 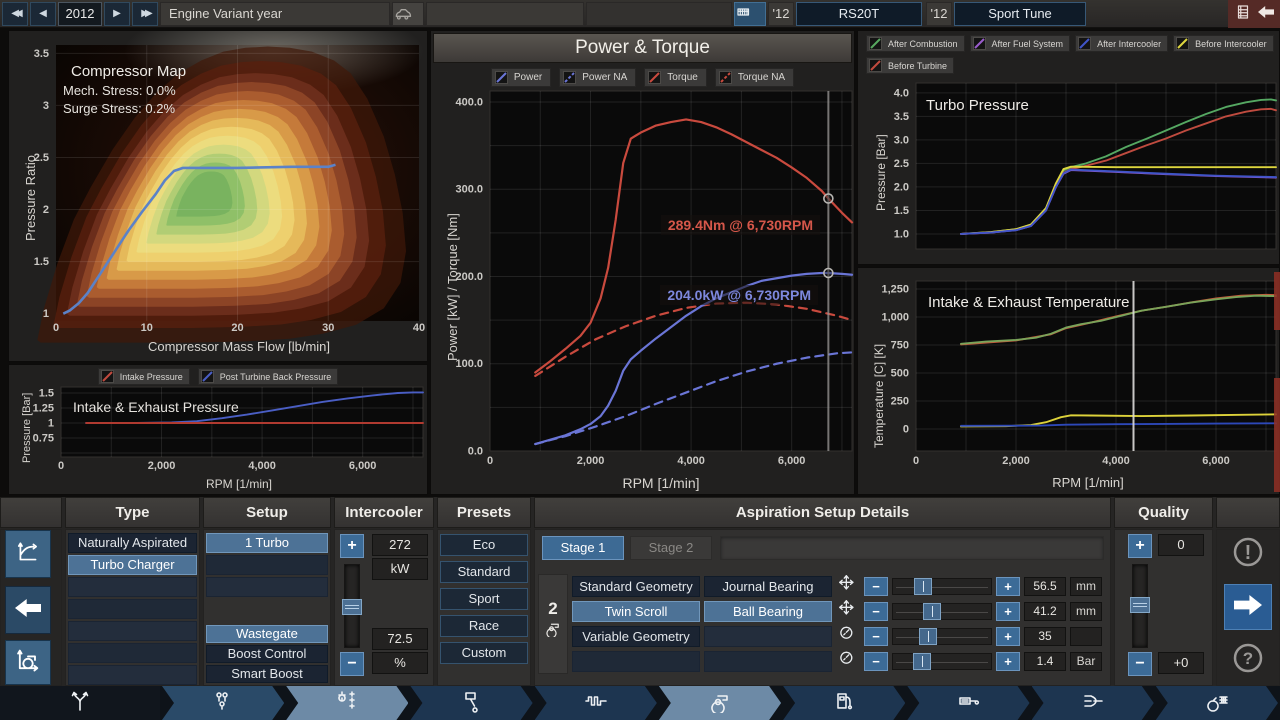 I want to click on toolbar-tab-dyno, so click(x=1217, y=703).